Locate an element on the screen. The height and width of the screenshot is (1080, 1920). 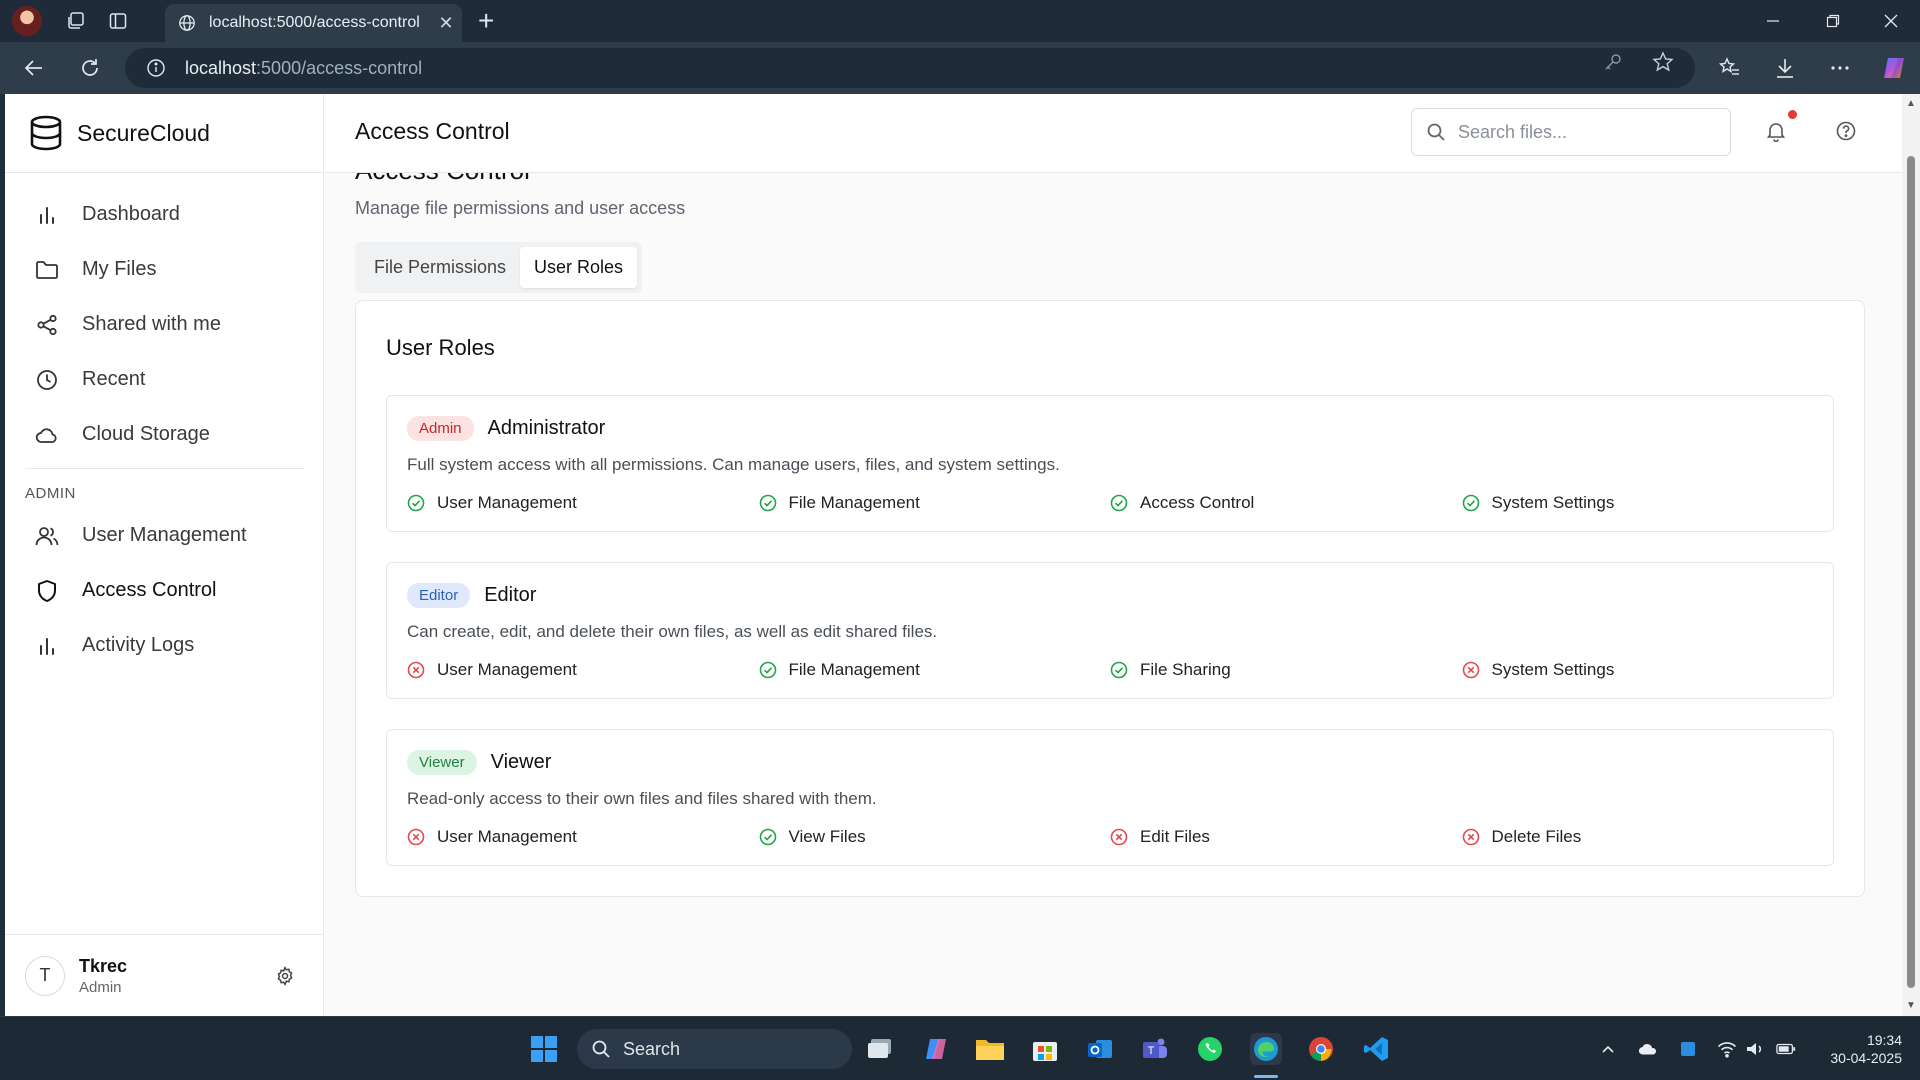
url-host: localhost is located at coordinates (221, 67).